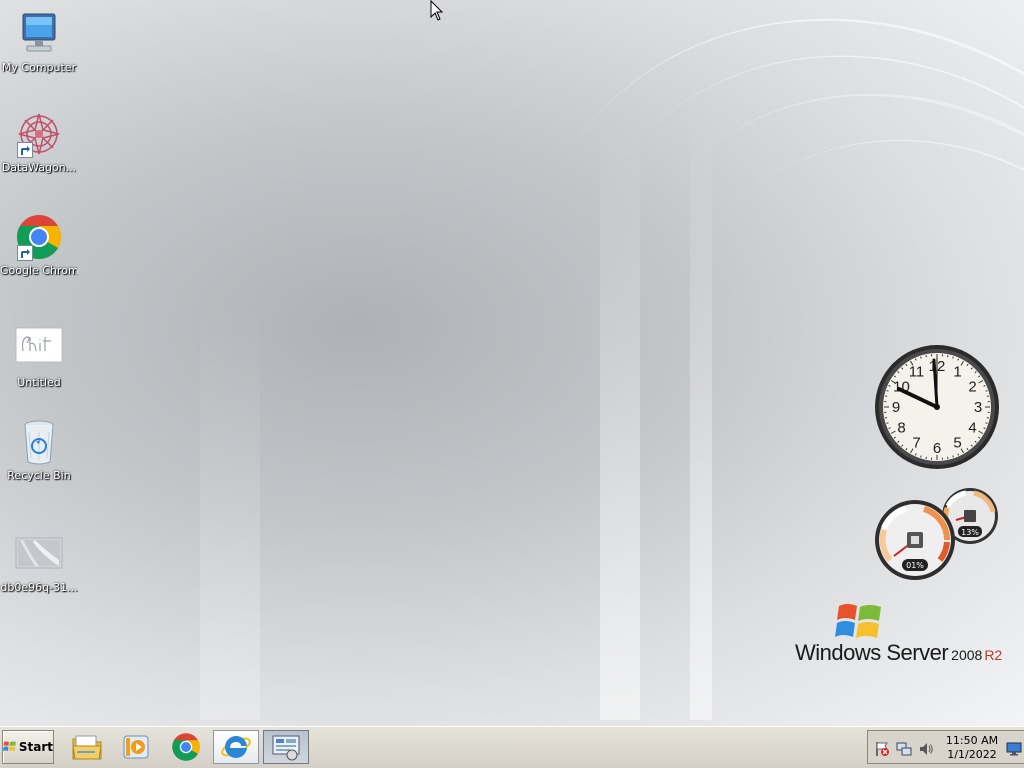 This screenshot has width=1024, height=768. What do you see at coordinates (882, 749) in the screenshot?
I see `action-center-flag-icon` at bounding box center [882, 749].